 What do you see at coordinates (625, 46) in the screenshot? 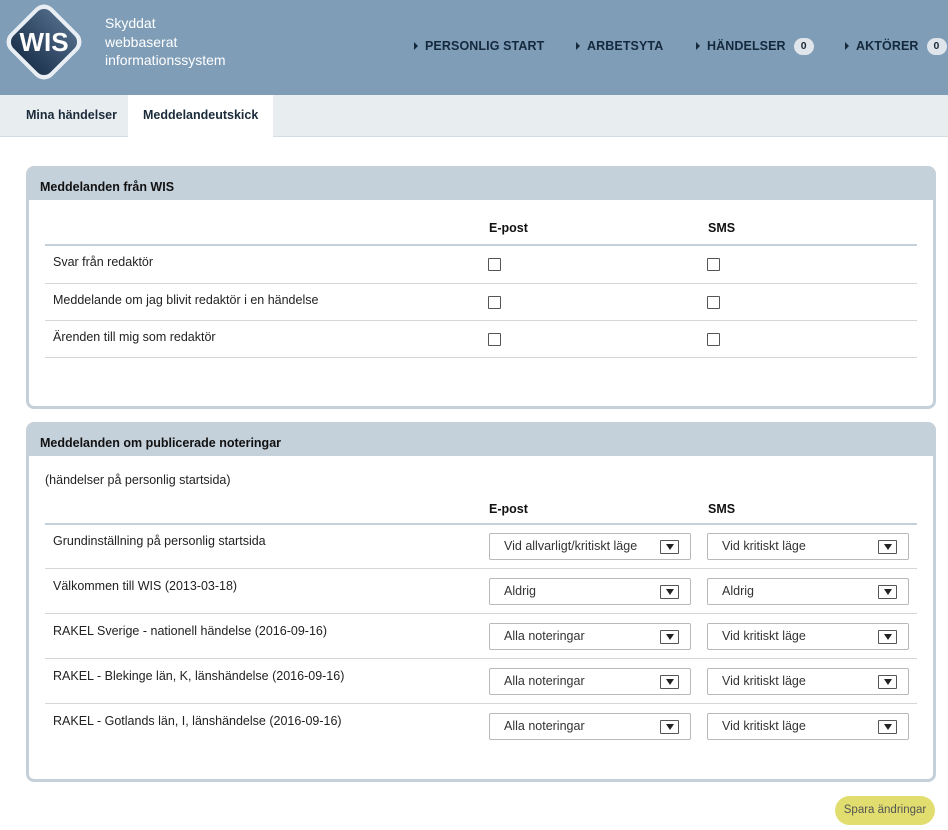
I see `nav-label: ARBETSYTA` at bounding box center [625, 46].